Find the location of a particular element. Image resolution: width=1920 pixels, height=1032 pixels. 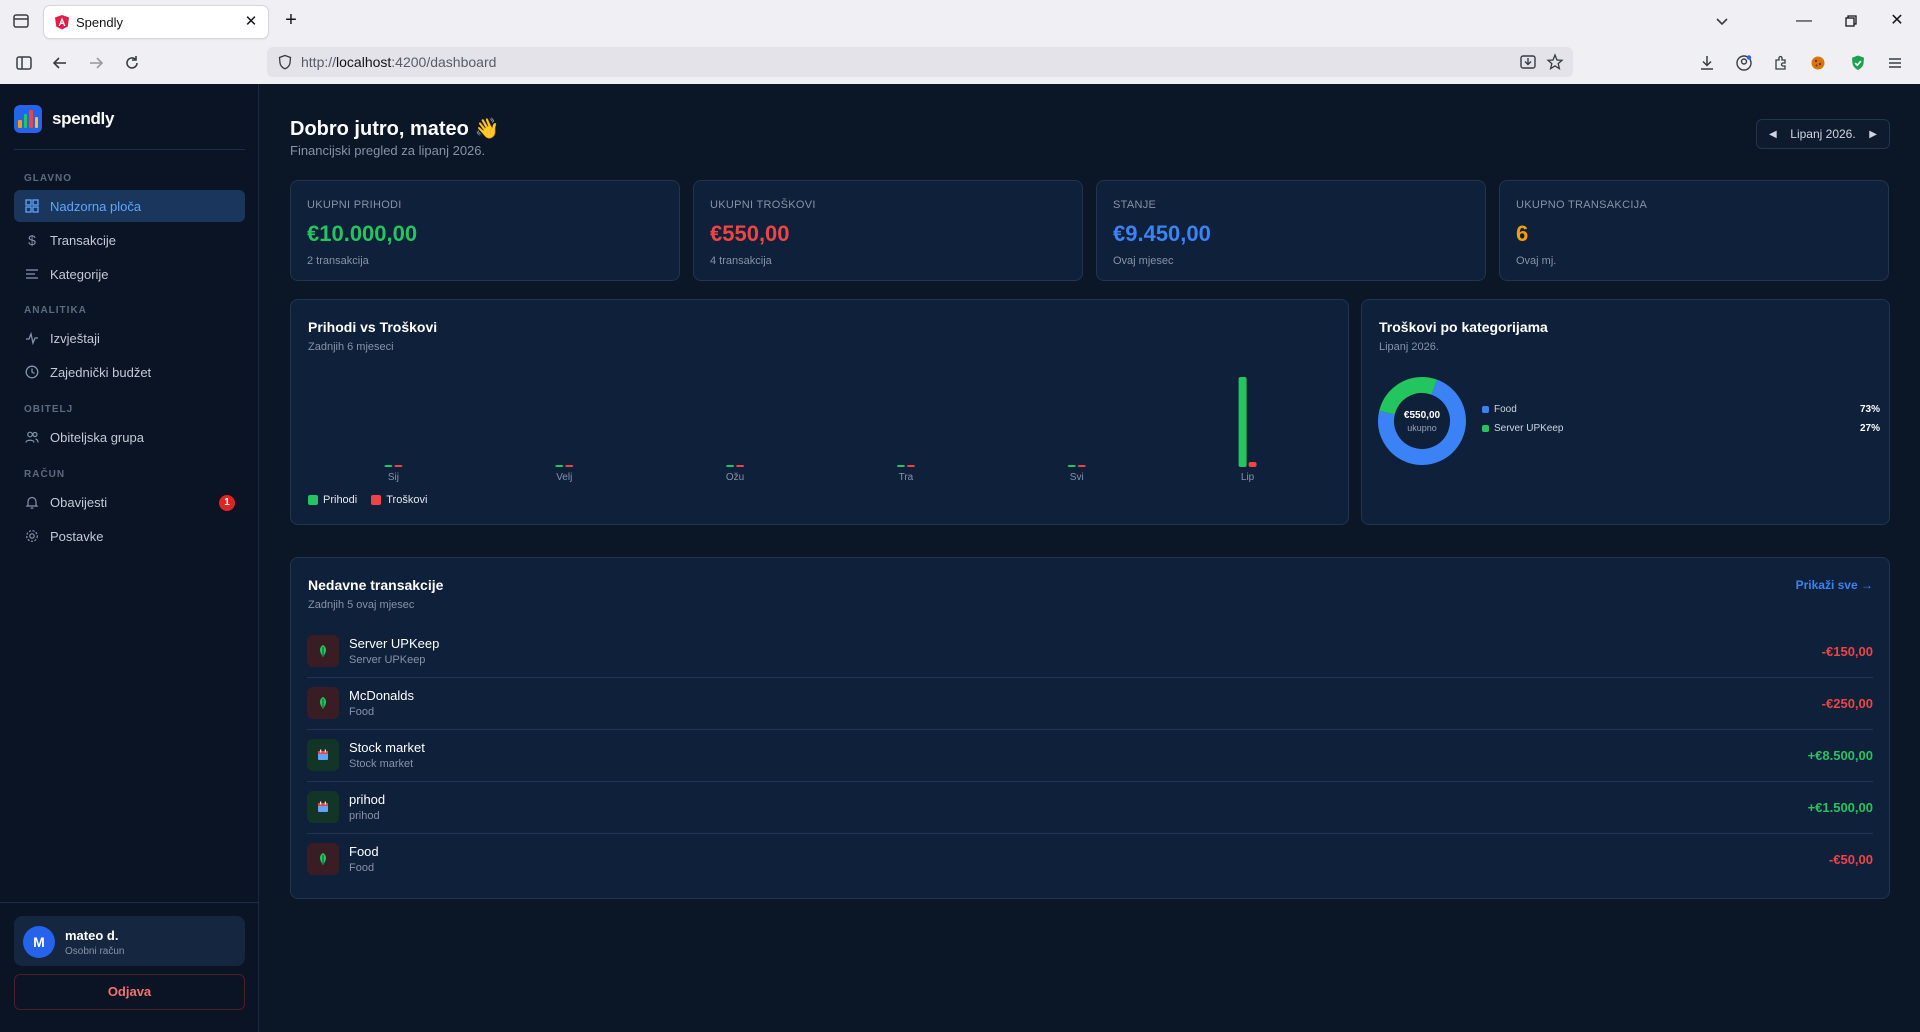

user-account-type: Osobni račun is located at coordinates (95, 951).